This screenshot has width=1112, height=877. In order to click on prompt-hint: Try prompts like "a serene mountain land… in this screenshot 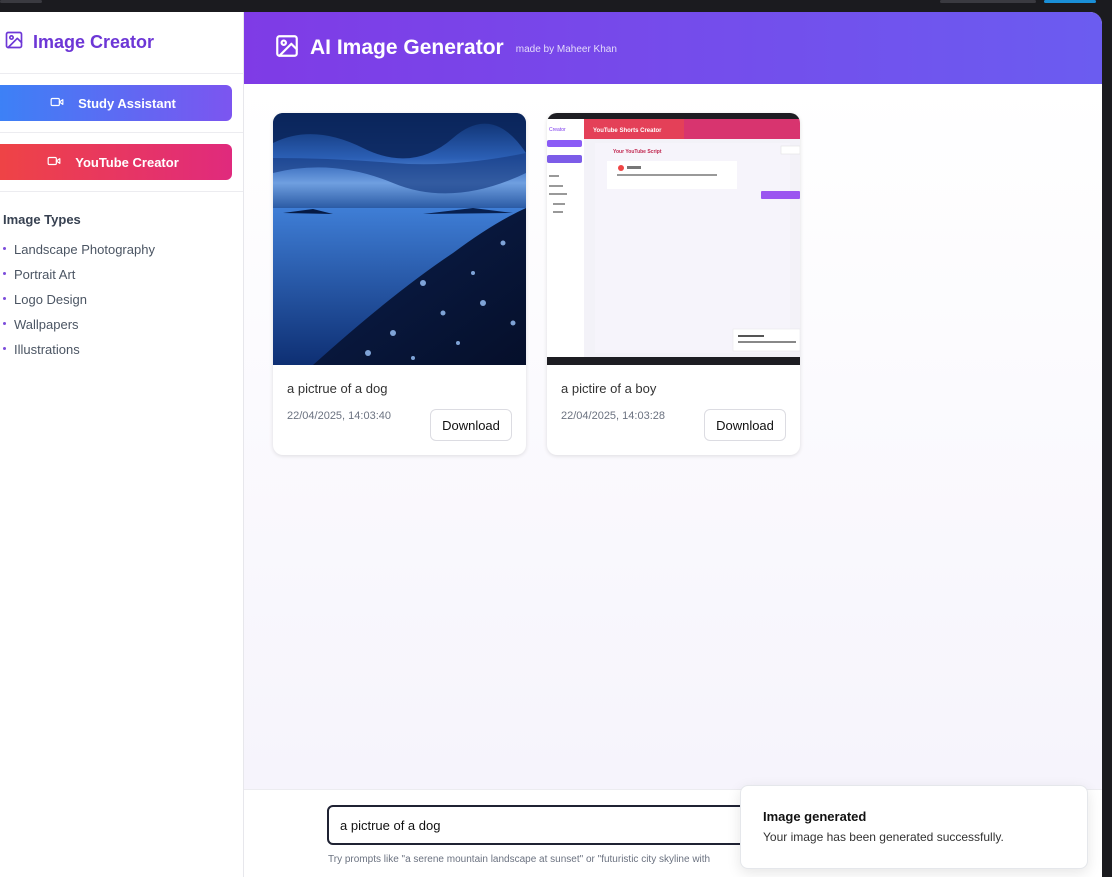, I will do `click(519, 859)`.